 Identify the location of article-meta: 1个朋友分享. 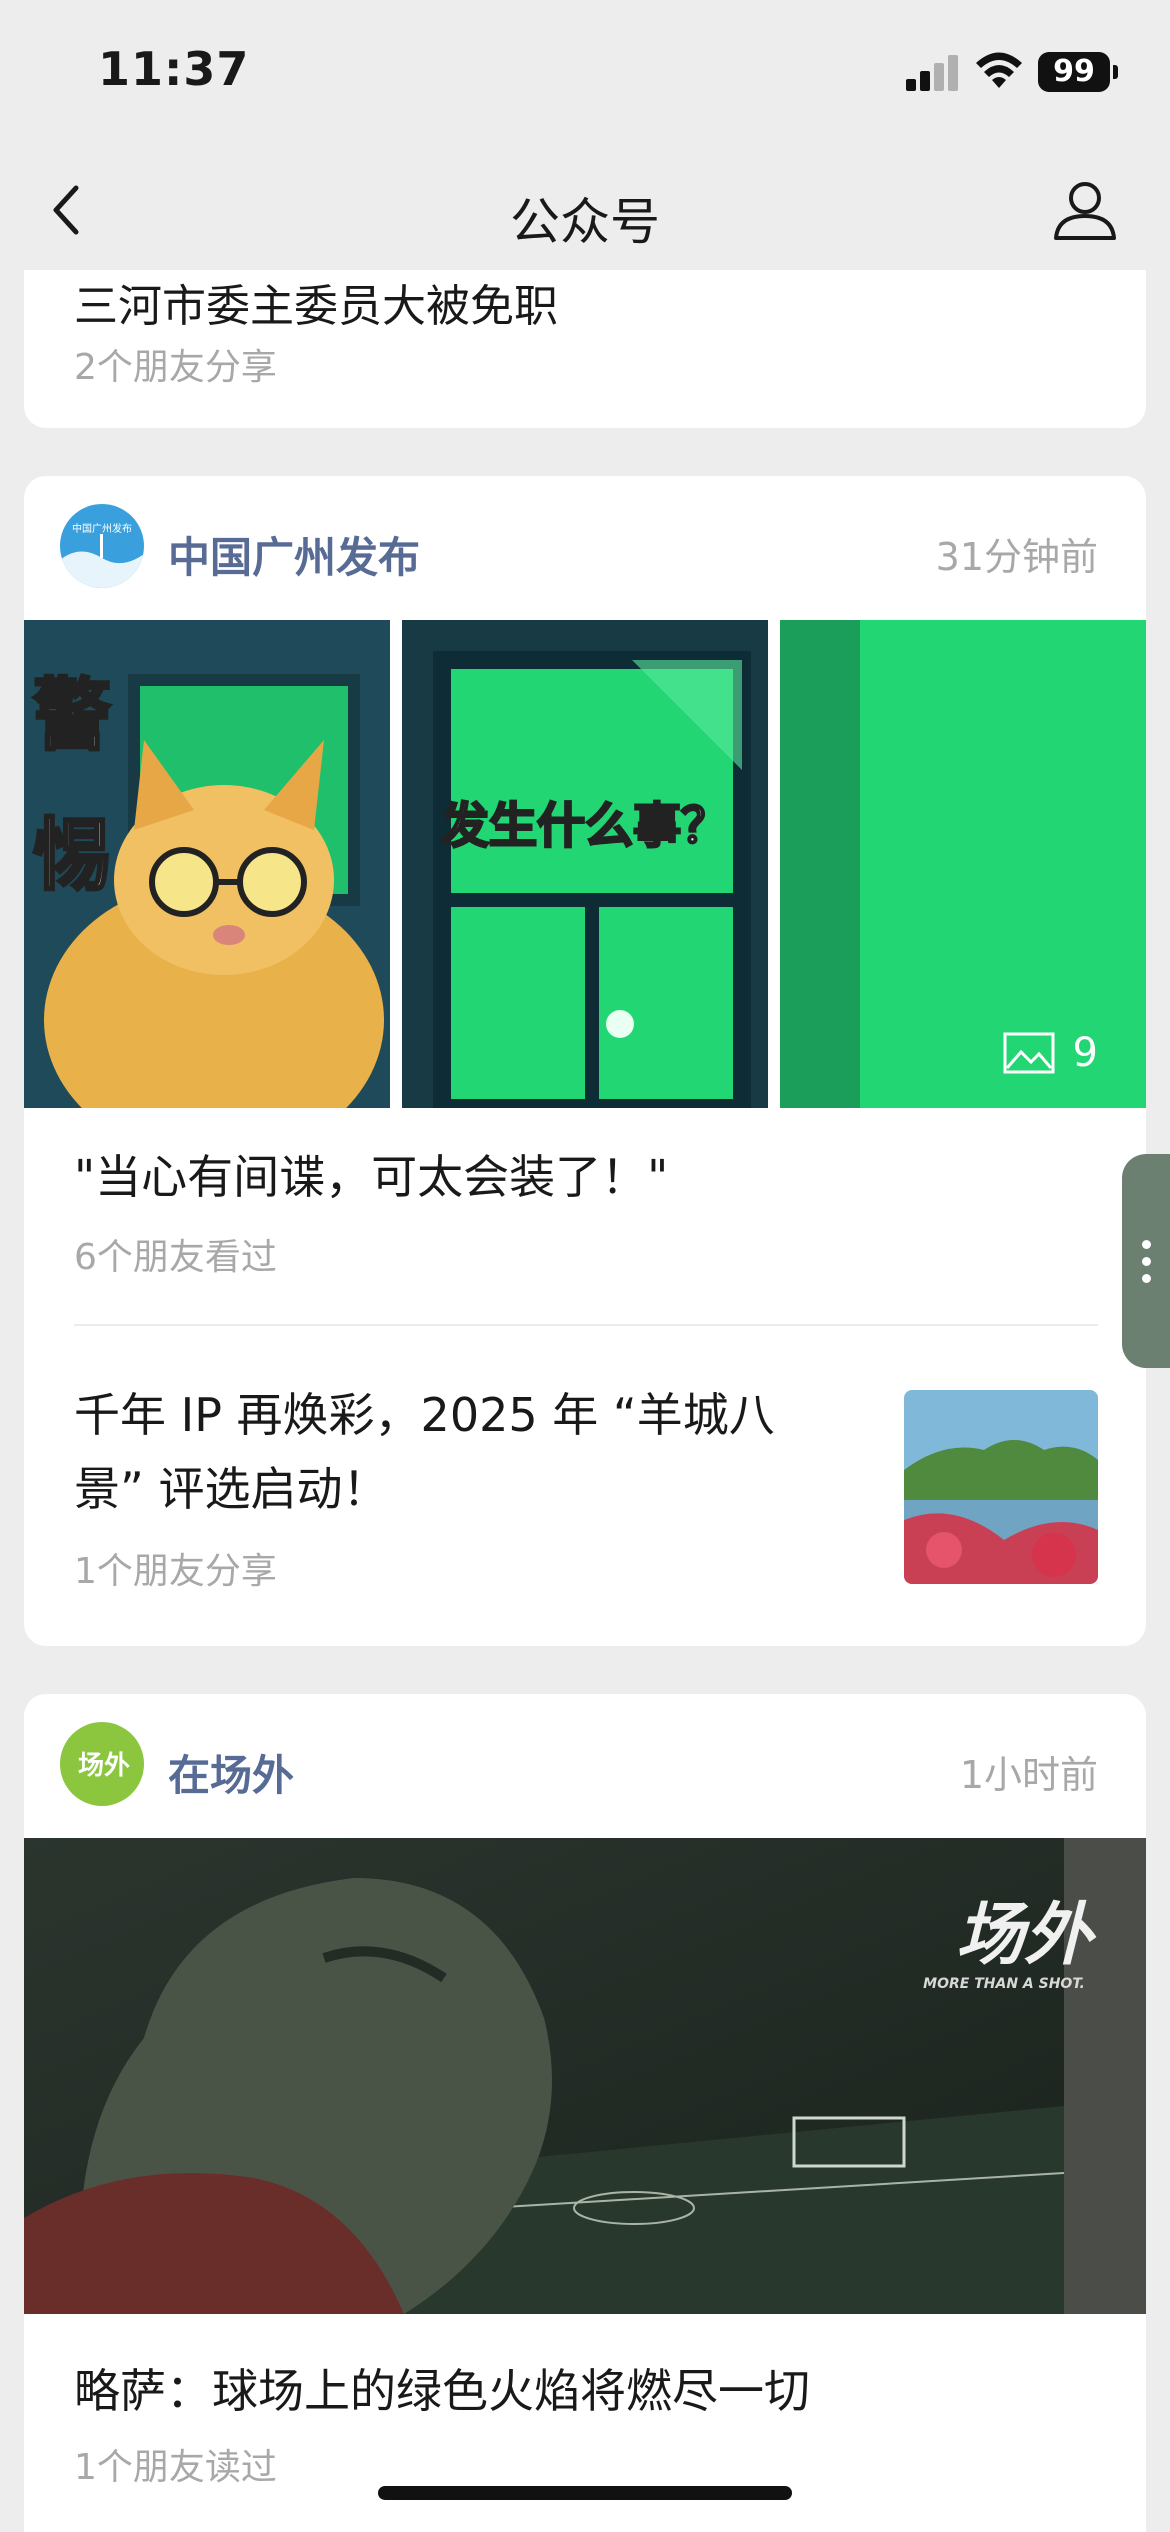
(175, 1571).